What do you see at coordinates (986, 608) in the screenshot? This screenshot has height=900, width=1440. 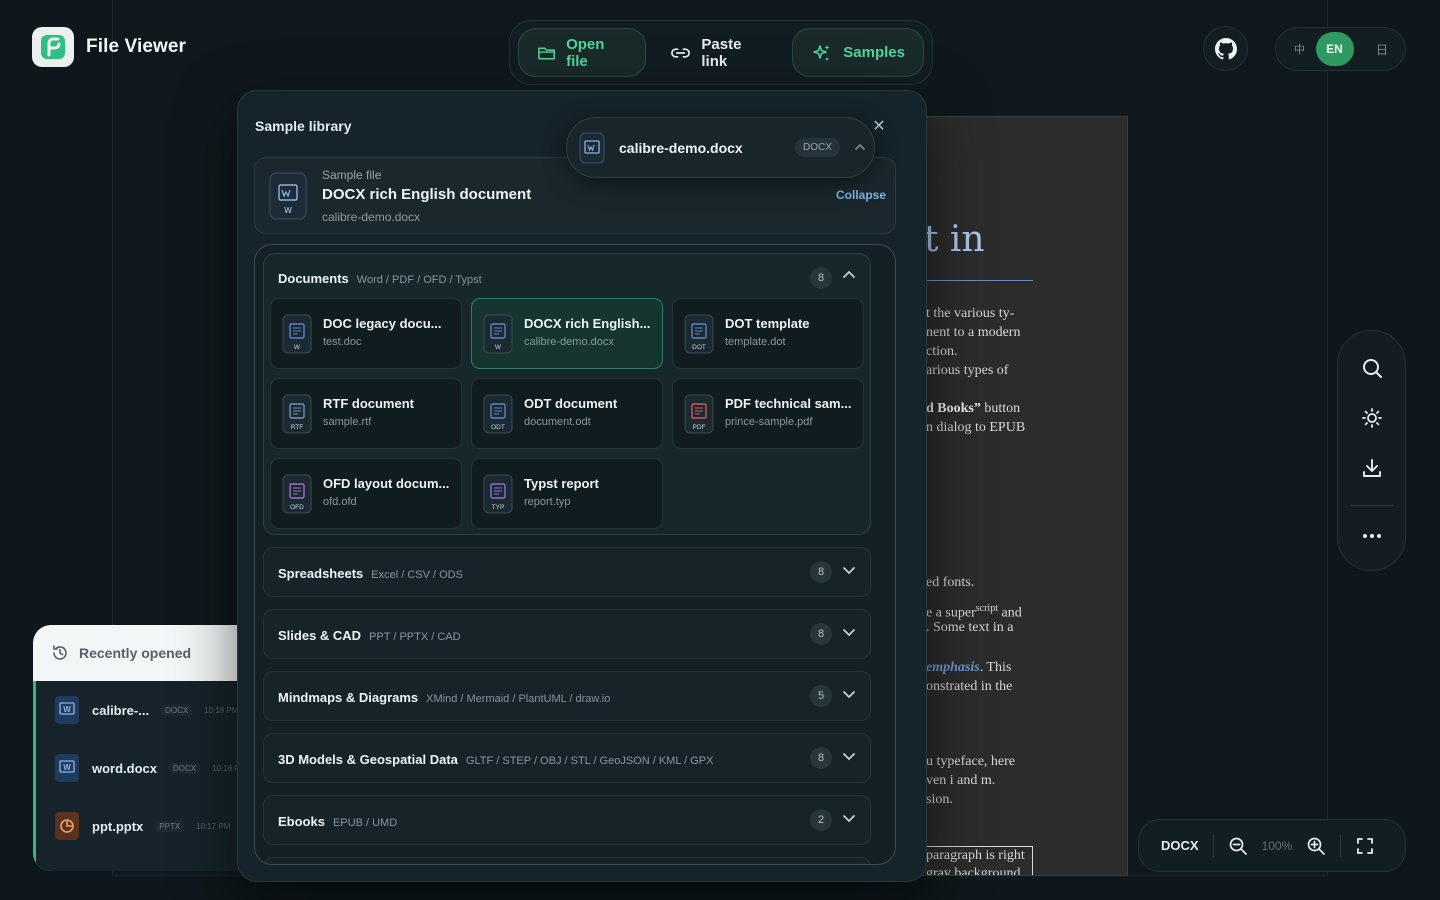 I see `doc-superscript: script` at bounding box center [986, 608].